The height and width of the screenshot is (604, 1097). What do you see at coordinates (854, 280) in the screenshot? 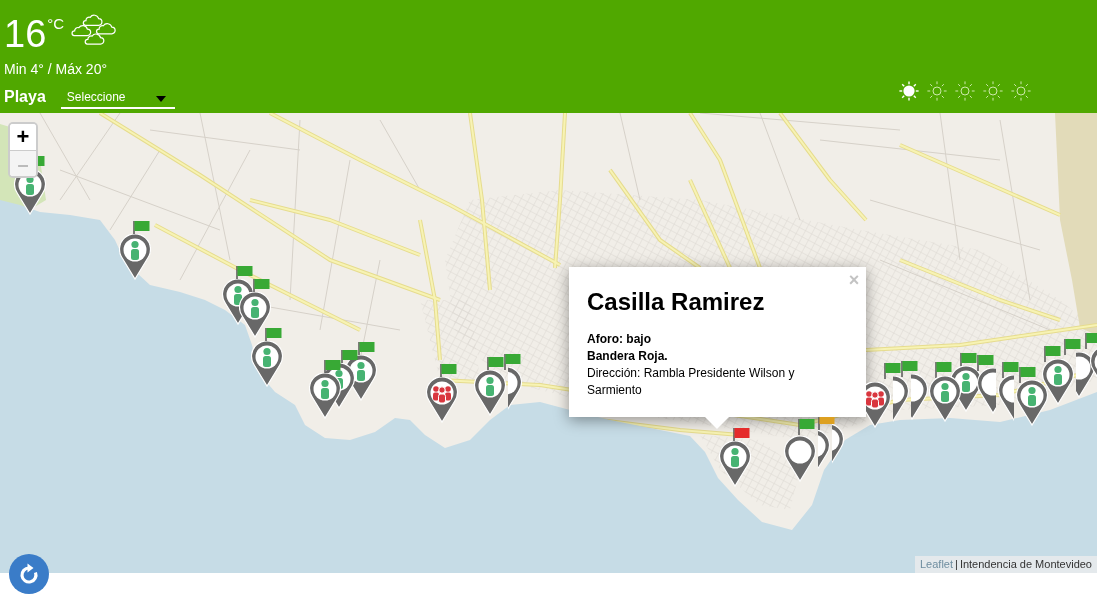
I see `close-button: ×` at bounding box center [854, 280].